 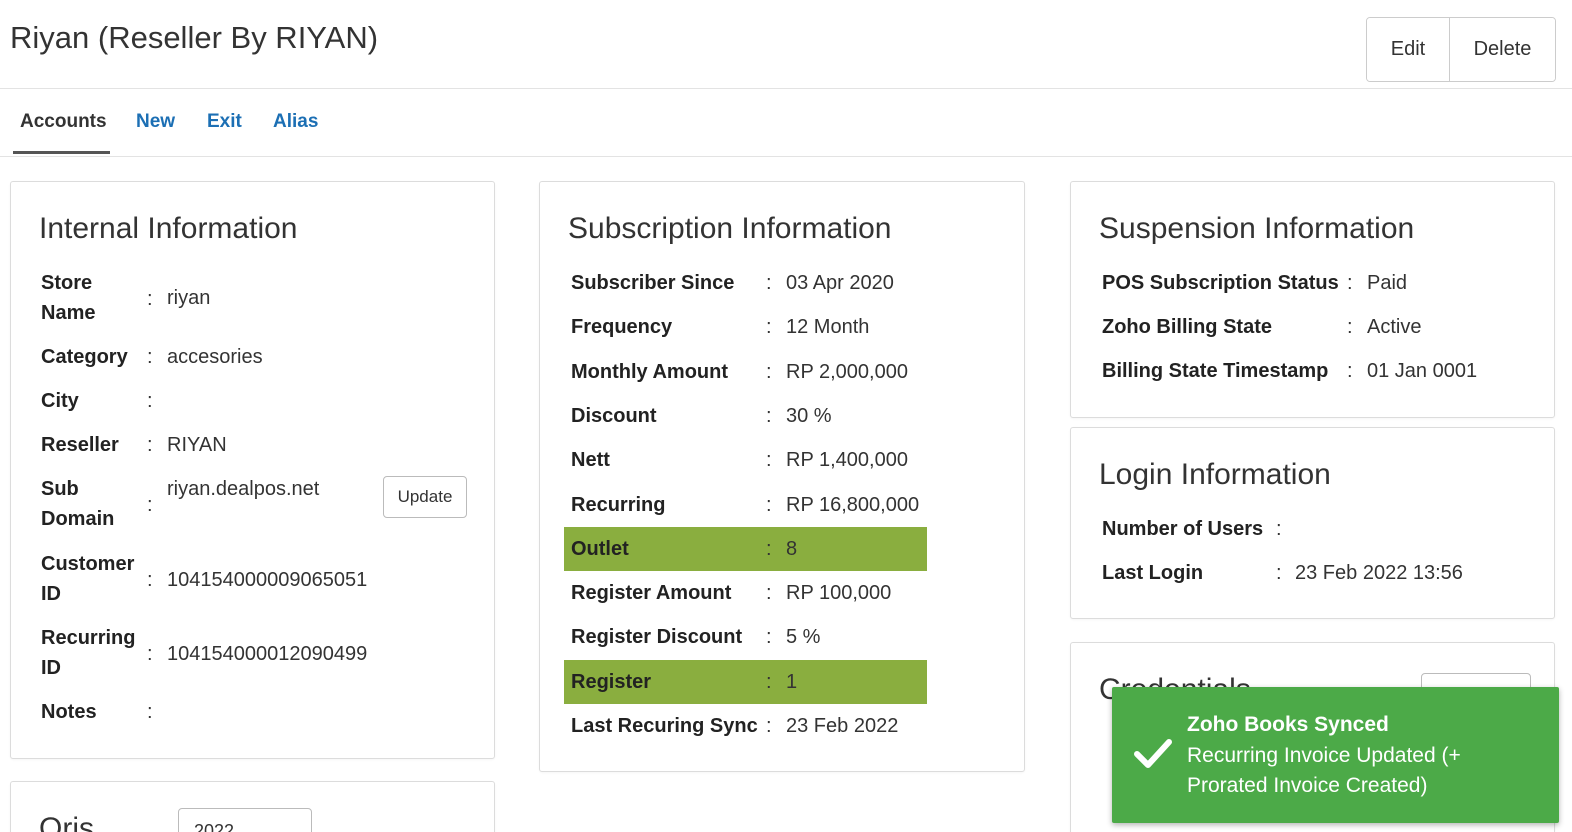 I want to click on category-value: accesories, so click(x=215, y=357).